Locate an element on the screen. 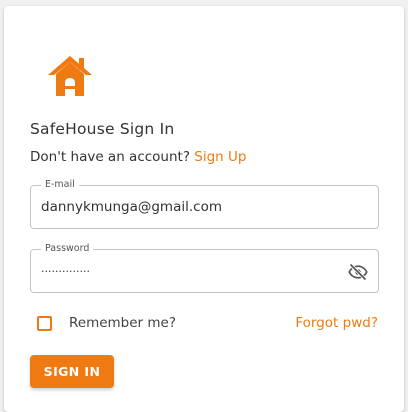 The height and width of the screenshot is (412, 408). remember-me-checkbox: Remember me? is located at coordinates (106, 323).